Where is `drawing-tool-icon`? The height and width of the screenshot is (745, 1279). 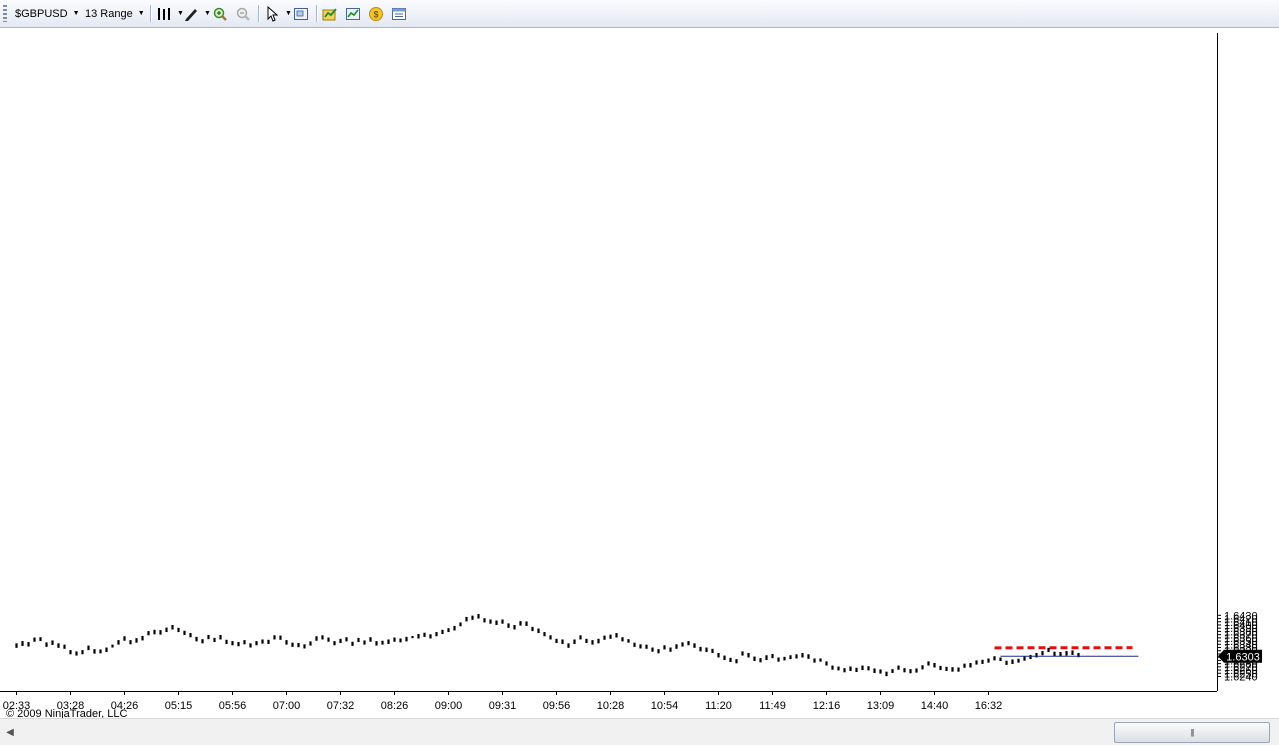
drawing-tool-icon is located at coordinates (191, 14).